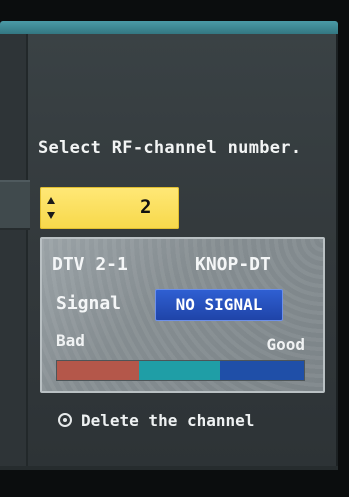  I want to click on station-name: KNOP-DT, so click(233, 264).